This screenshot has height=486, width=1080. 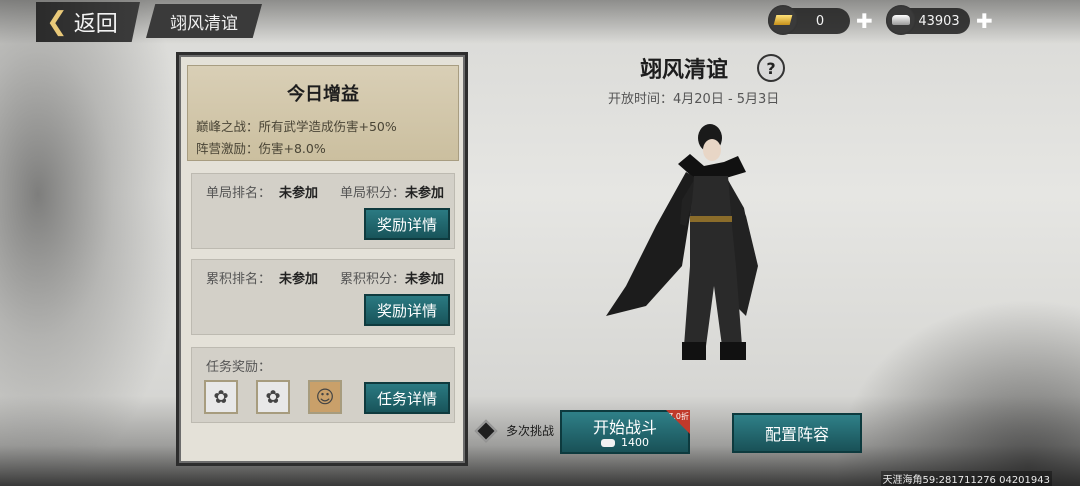 I want to click on start-battle-button: 开始战斗 1400 7.0折, so click(x=625, y=432).